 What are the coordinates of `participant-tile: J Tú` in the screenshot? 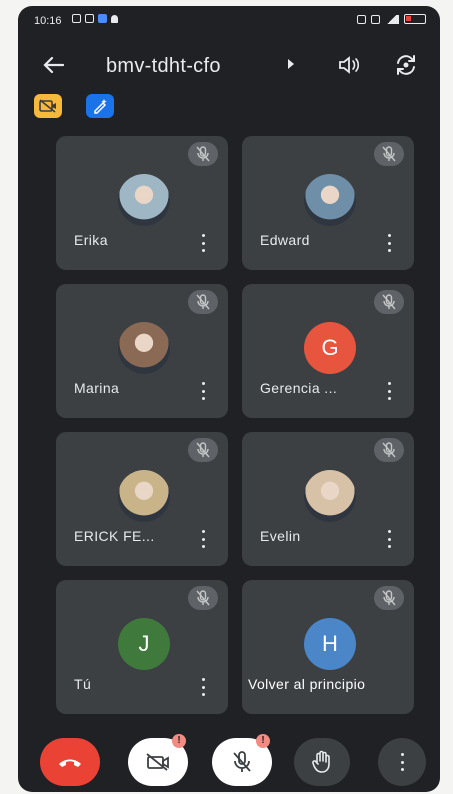 It's located at (142, 647).